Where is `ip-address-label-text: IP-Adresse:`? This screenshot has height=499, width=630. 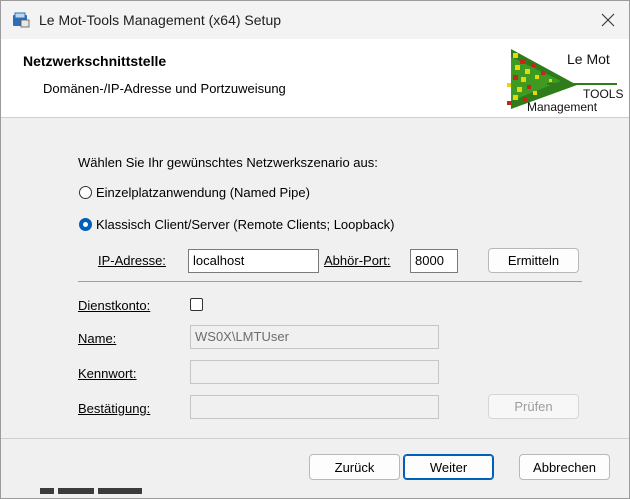
ip-address-label-text: IP-Adresse: is located at coordinates (132, 260).